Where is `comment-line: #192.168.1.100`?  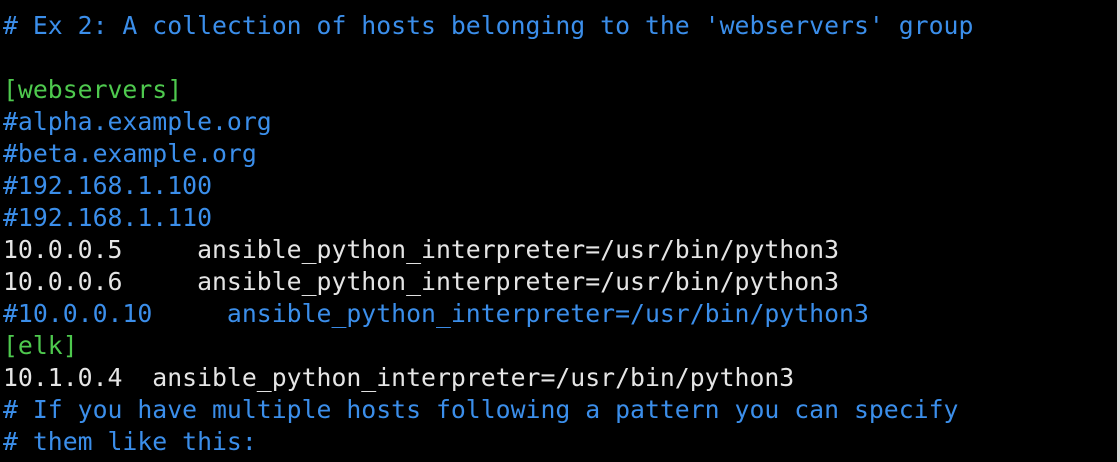
comment-line: #192.168.1.100 is located at coordinates (108, 185).